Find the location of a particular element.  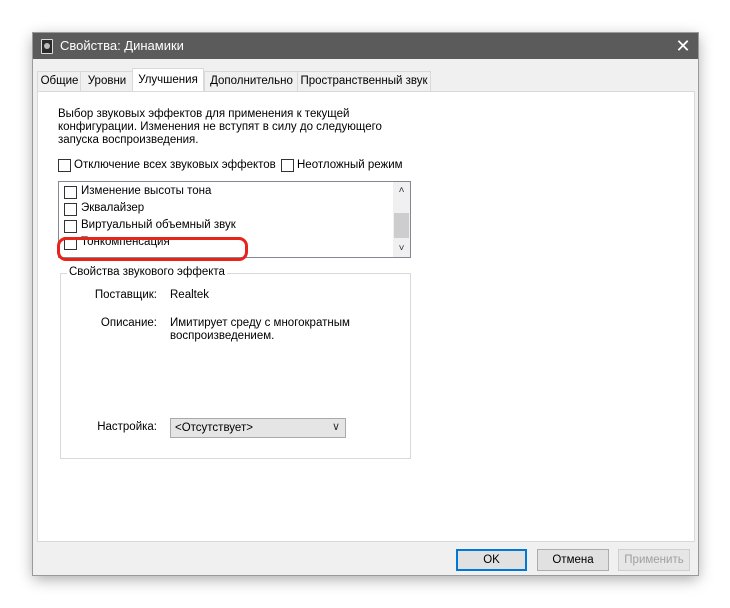

tab-spatial-sound: Пространственный звук is located at coordinates (364, 81).